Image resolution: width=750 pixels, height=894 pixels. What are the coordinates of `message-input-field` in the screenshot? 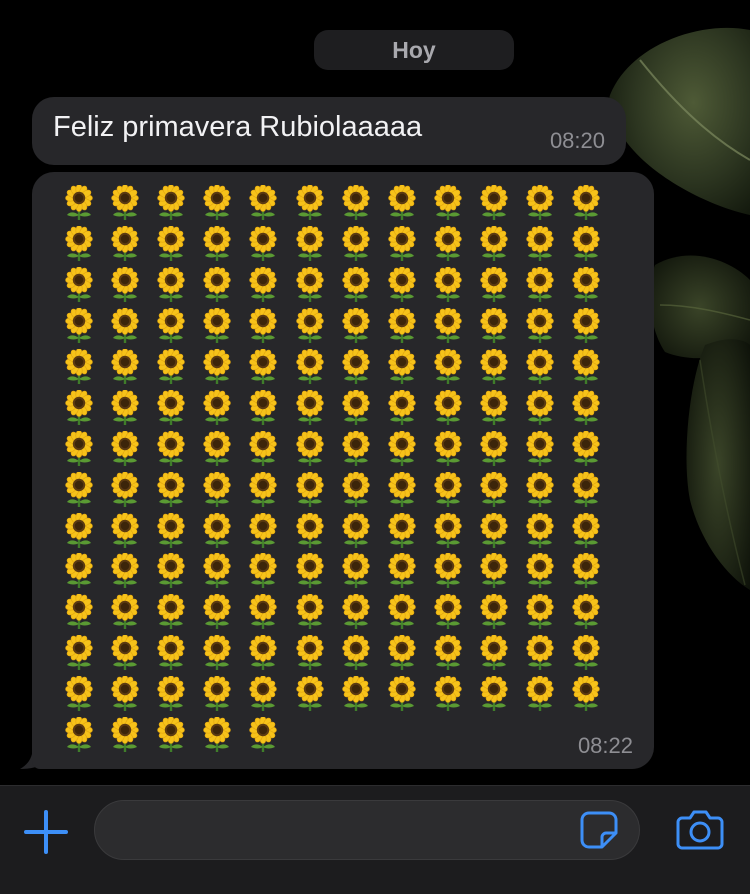 It's located at (367, 830).